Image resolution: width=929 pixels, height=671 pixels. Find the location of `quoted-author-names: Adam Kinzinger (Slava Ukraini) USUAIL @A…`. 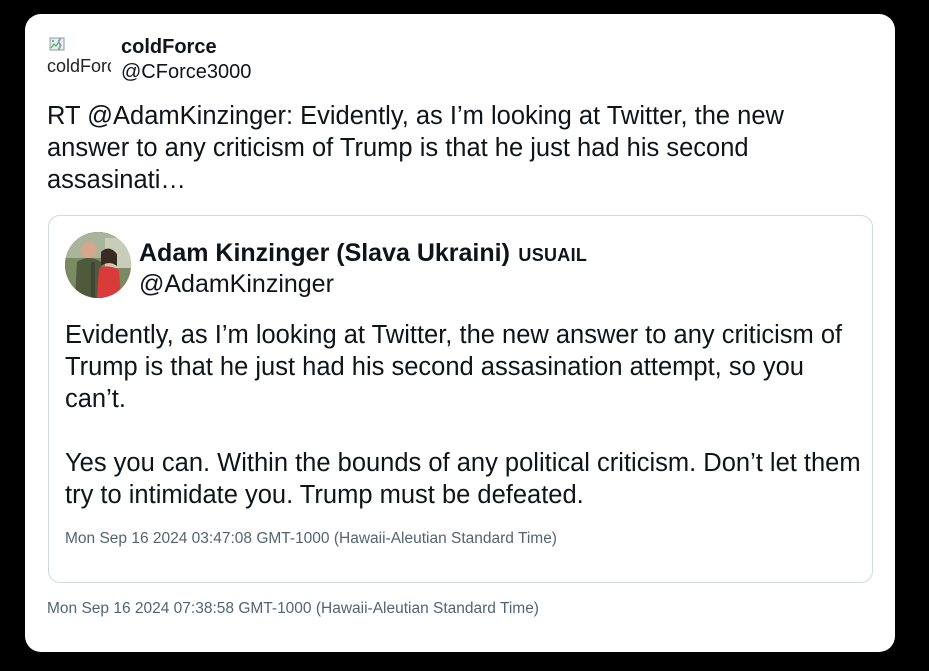

quoted-author-names: Adam Kinzinger (Slava Ukraini) USUAIL @A… is located at coordinates (363, 269).